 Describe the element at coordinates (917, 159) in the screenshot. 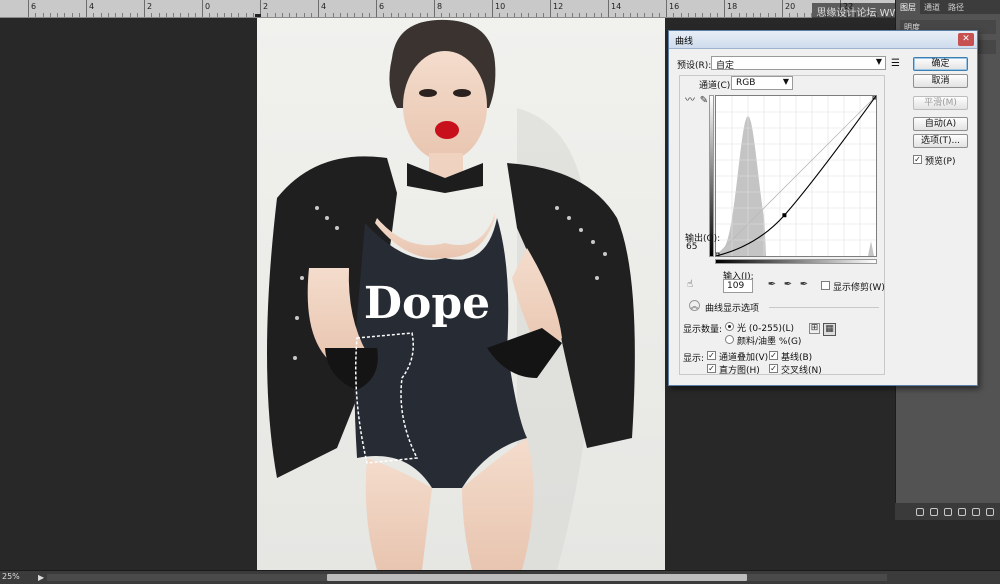

I see `preview-checkbox: ✓` at that location.